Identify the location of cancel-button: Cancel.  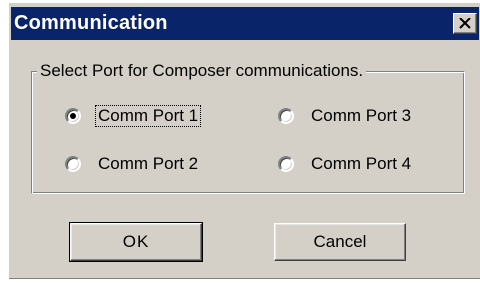
(340, 242).